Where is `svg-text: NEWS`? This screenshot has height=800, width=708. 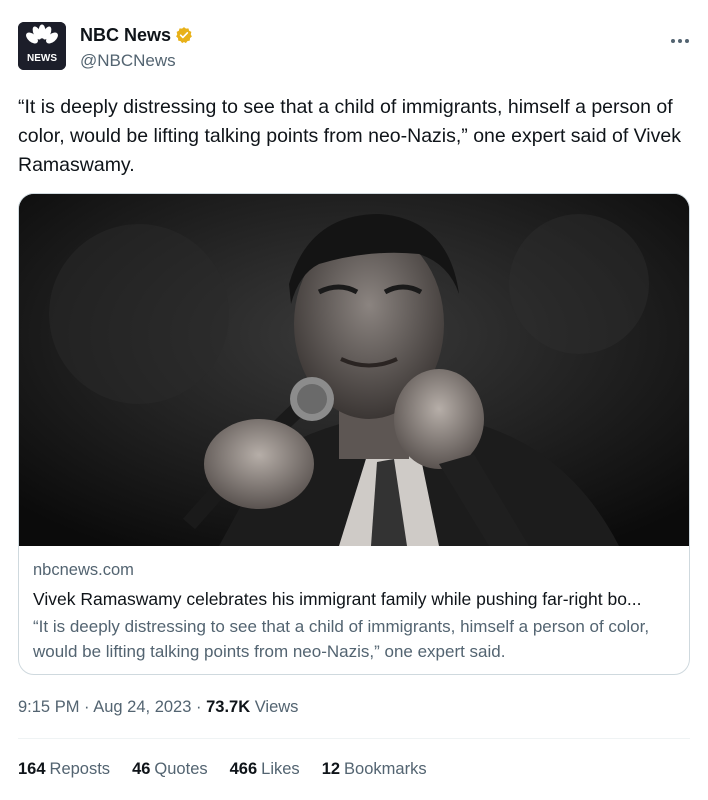
svg-text: NEWS is located at coordinates (42, 58).